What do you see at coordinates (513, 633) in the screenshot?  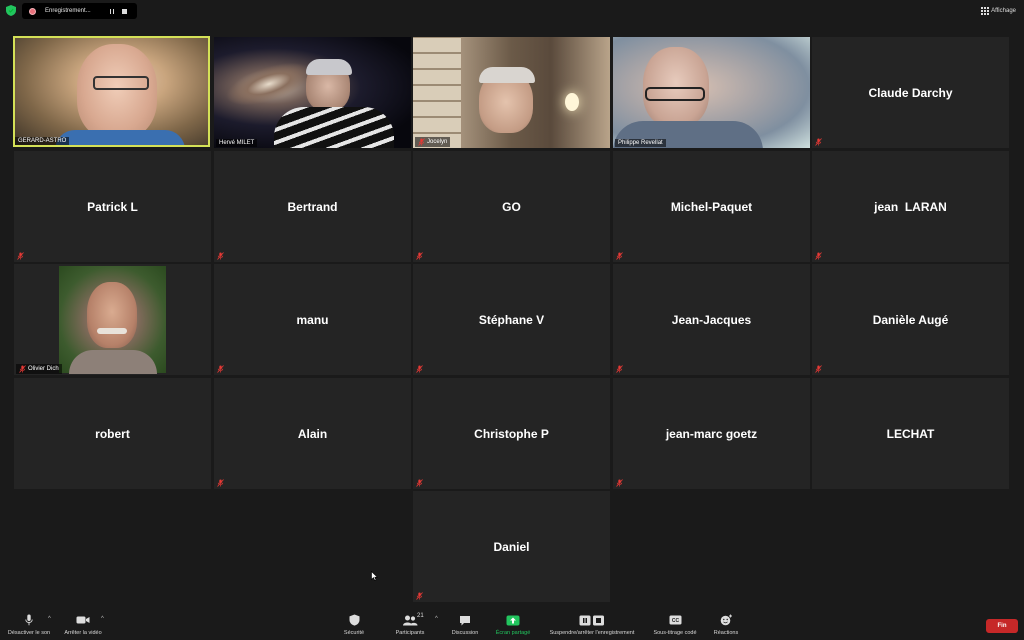 I see `share-screen-label: Écran partagé` at bounding box center [513, 633].